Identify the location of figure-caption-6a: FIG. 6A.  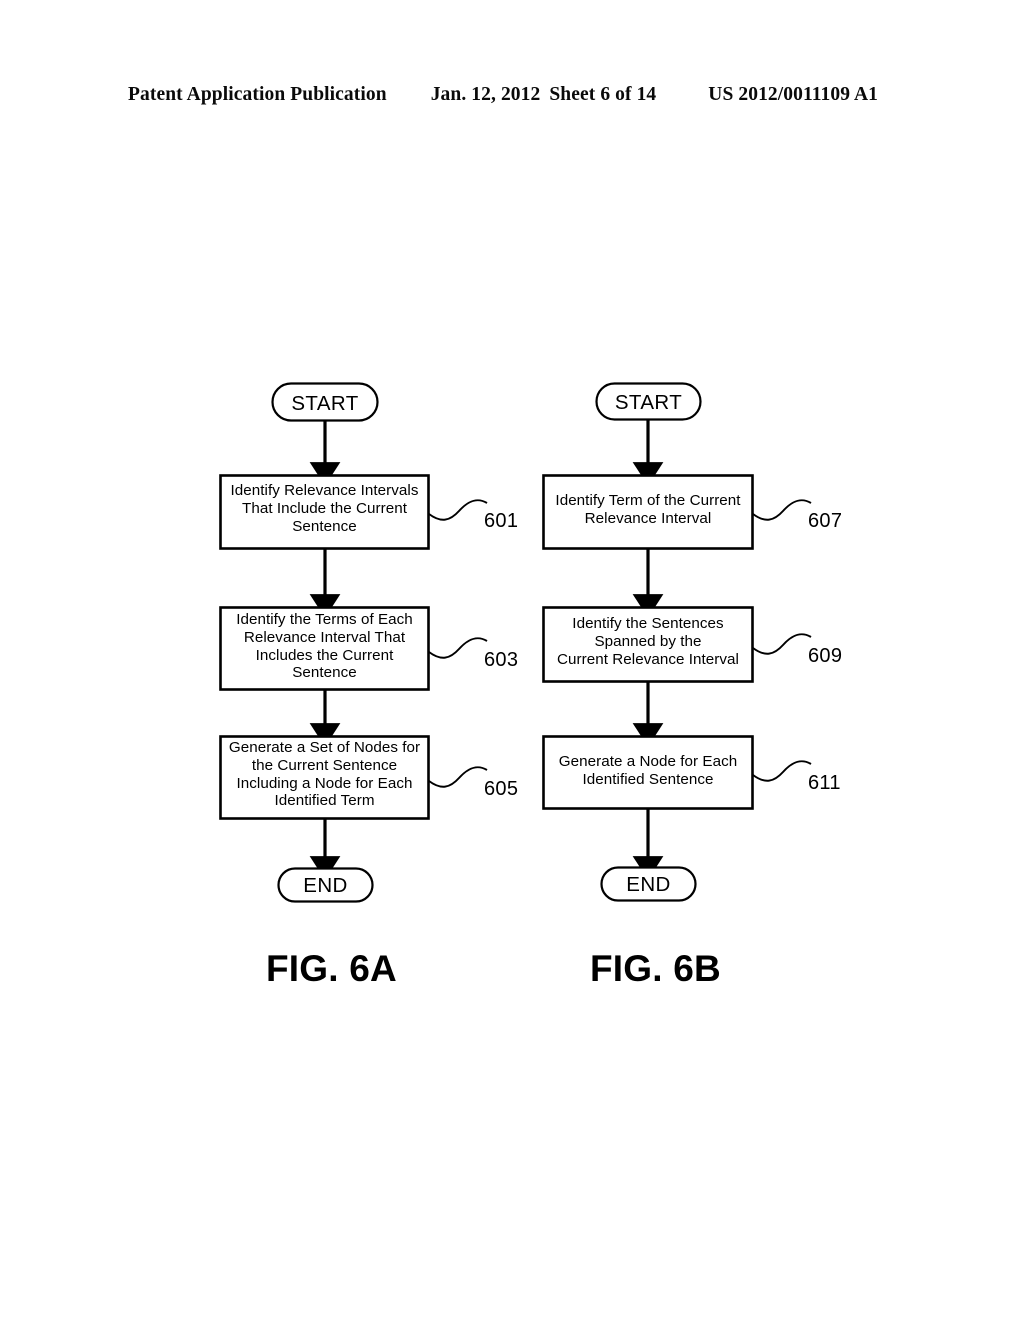
(331, 968).